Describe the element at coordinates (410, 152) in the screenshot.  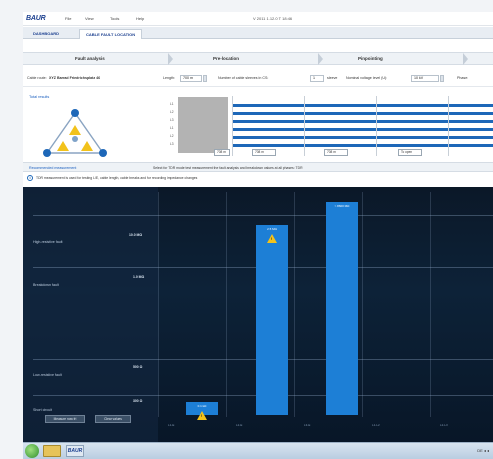
I see `result-value-box: Tc open` at that location.